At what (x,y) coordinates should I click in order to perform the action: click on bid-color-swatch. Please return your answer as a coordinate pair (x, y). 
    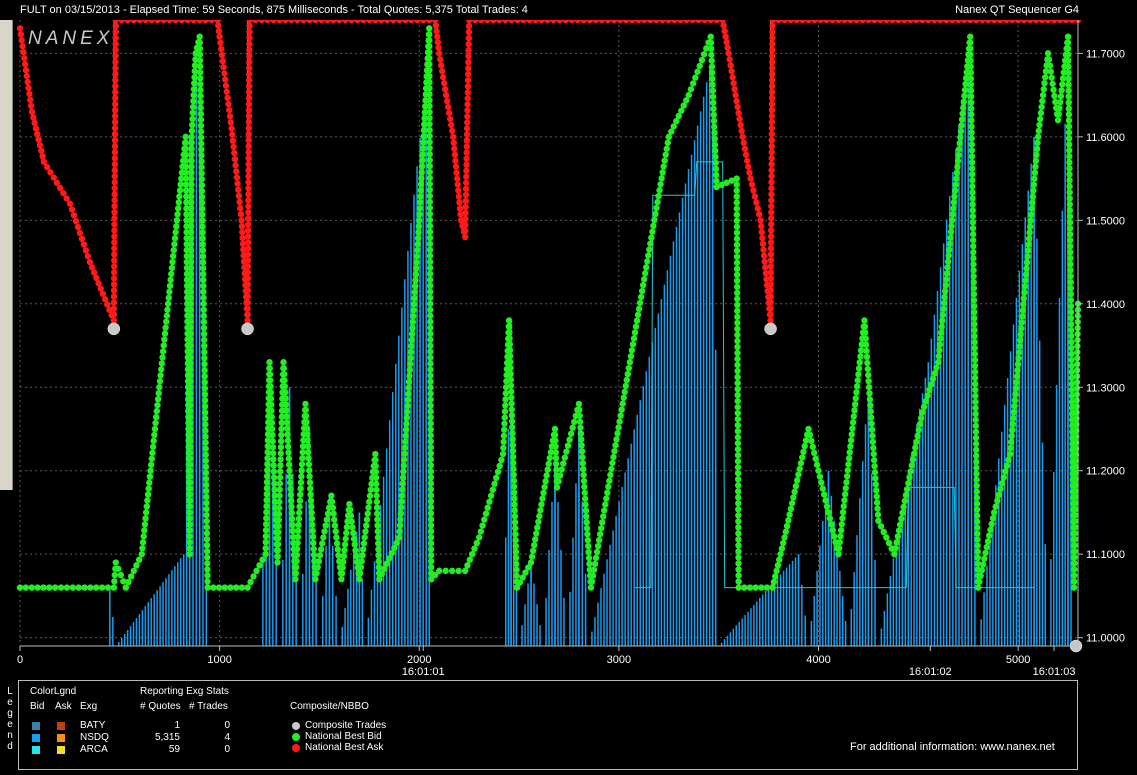
    Looking at the image, I should click on (36, 726).